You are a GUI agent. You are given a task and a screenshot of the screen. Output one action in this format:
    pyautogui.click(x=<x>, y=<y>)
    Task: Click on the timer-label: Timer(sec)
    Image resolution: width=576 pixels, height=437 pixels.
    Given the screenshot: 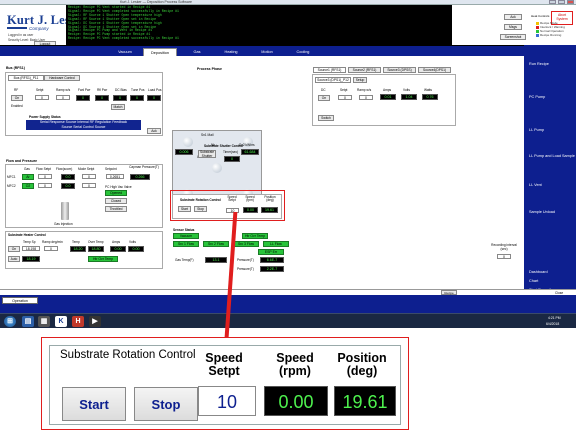 What is the action you would take?
    pyautogui.click(x=231, y=152)
    